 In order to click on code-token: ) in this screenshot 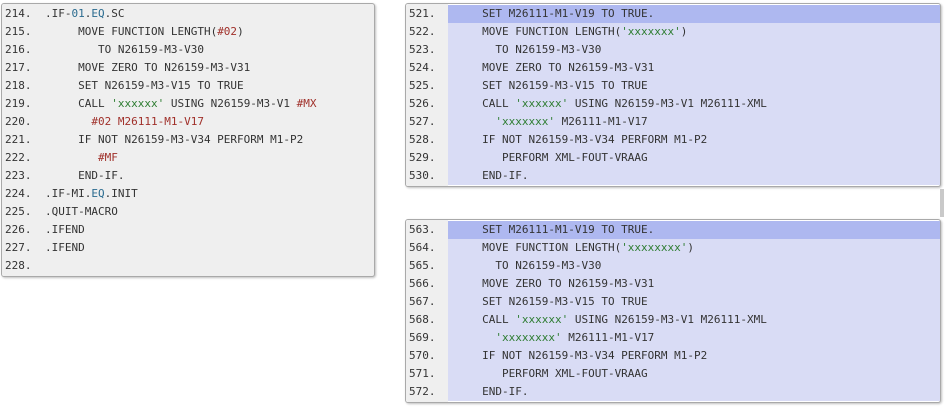, I will do `click(691, 247)`.